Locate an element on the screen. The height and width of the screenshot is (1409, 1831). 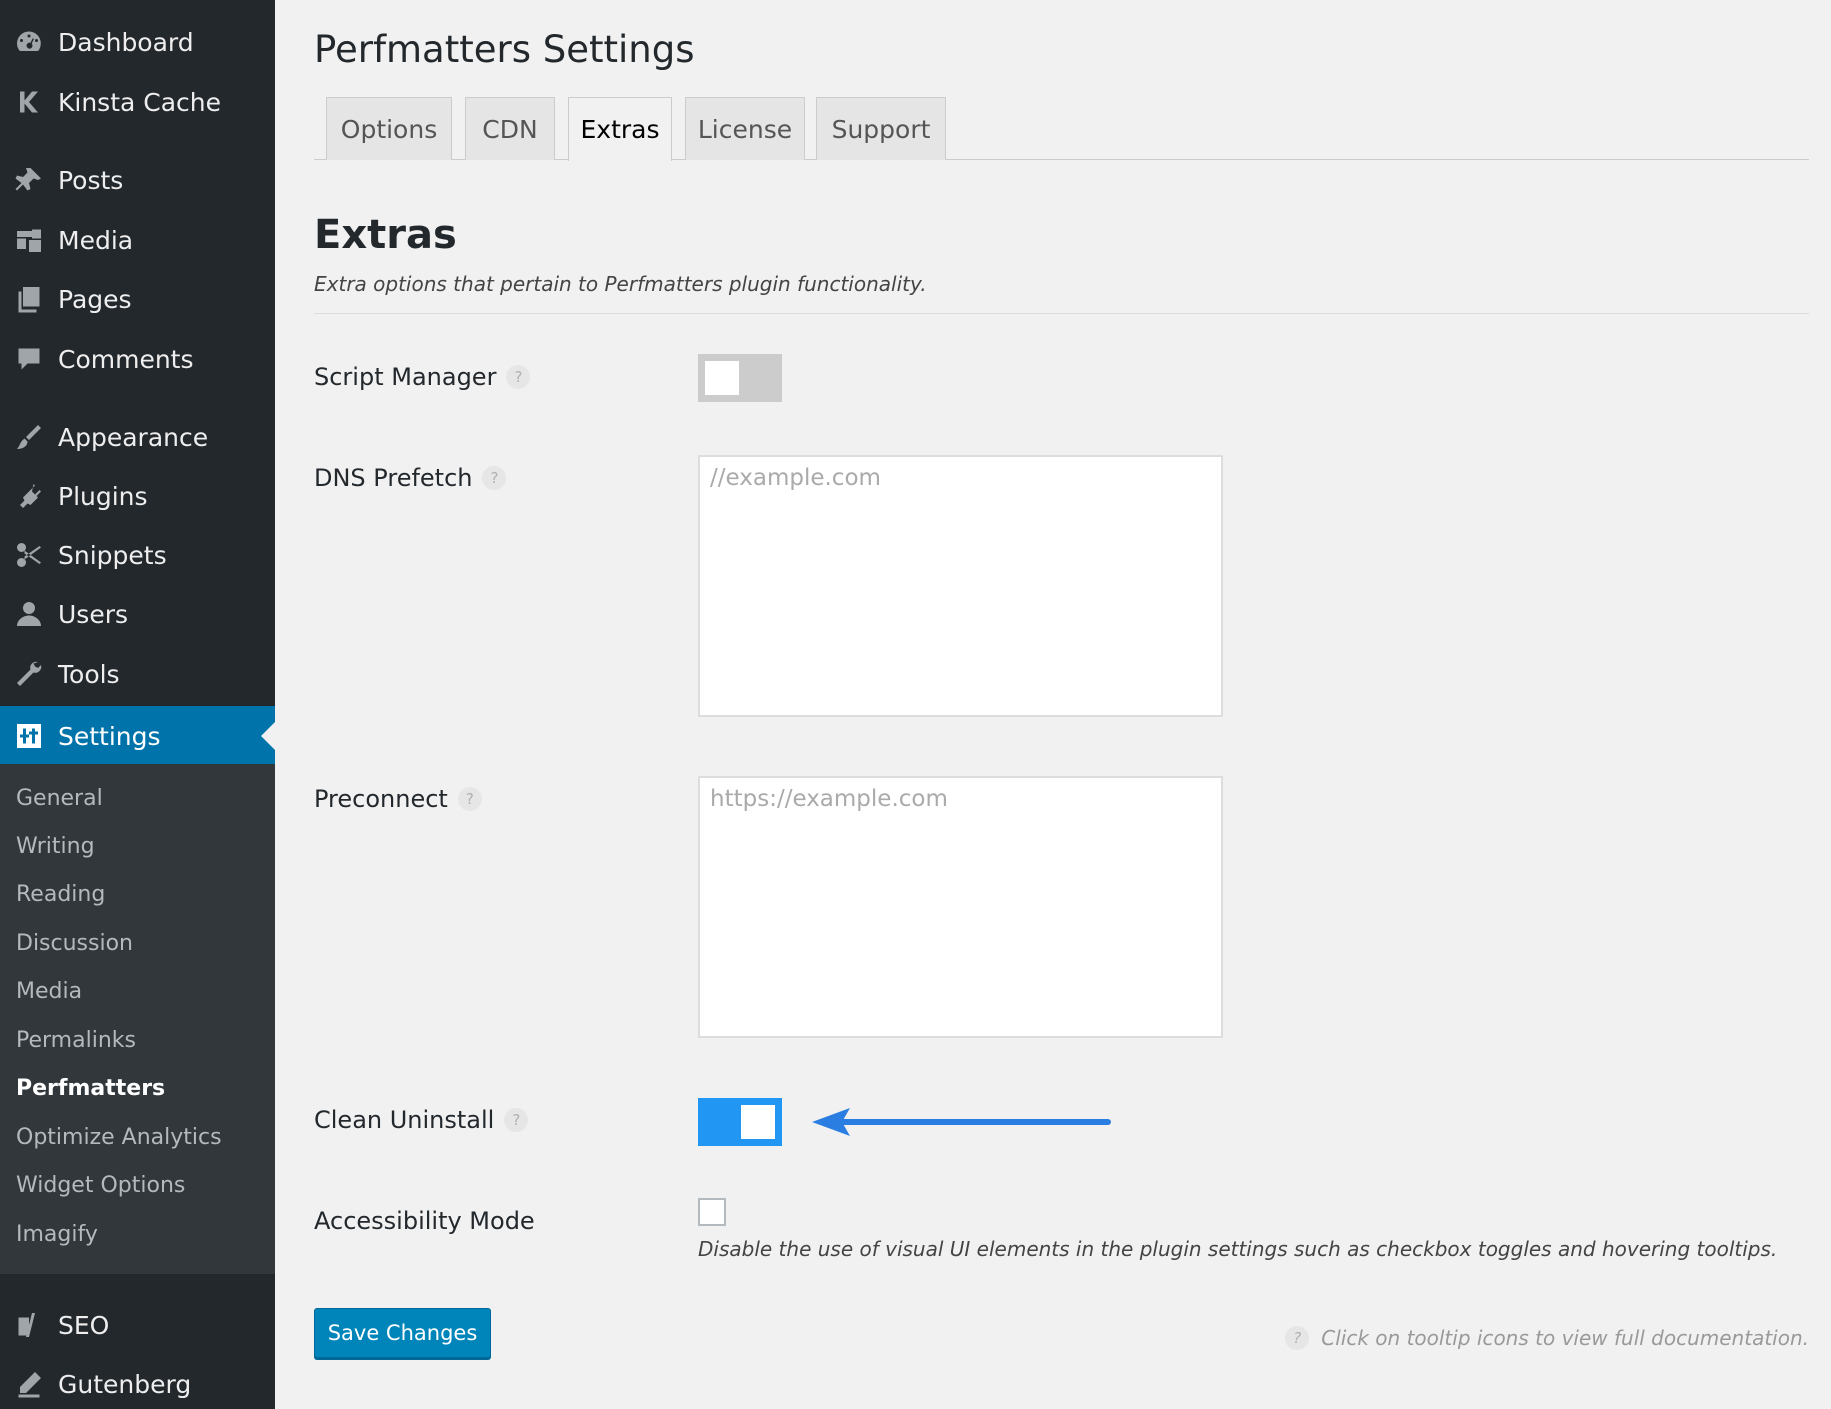
accessibility-mode-label: Accessibility Mode is located at coordinates (424, 1221).